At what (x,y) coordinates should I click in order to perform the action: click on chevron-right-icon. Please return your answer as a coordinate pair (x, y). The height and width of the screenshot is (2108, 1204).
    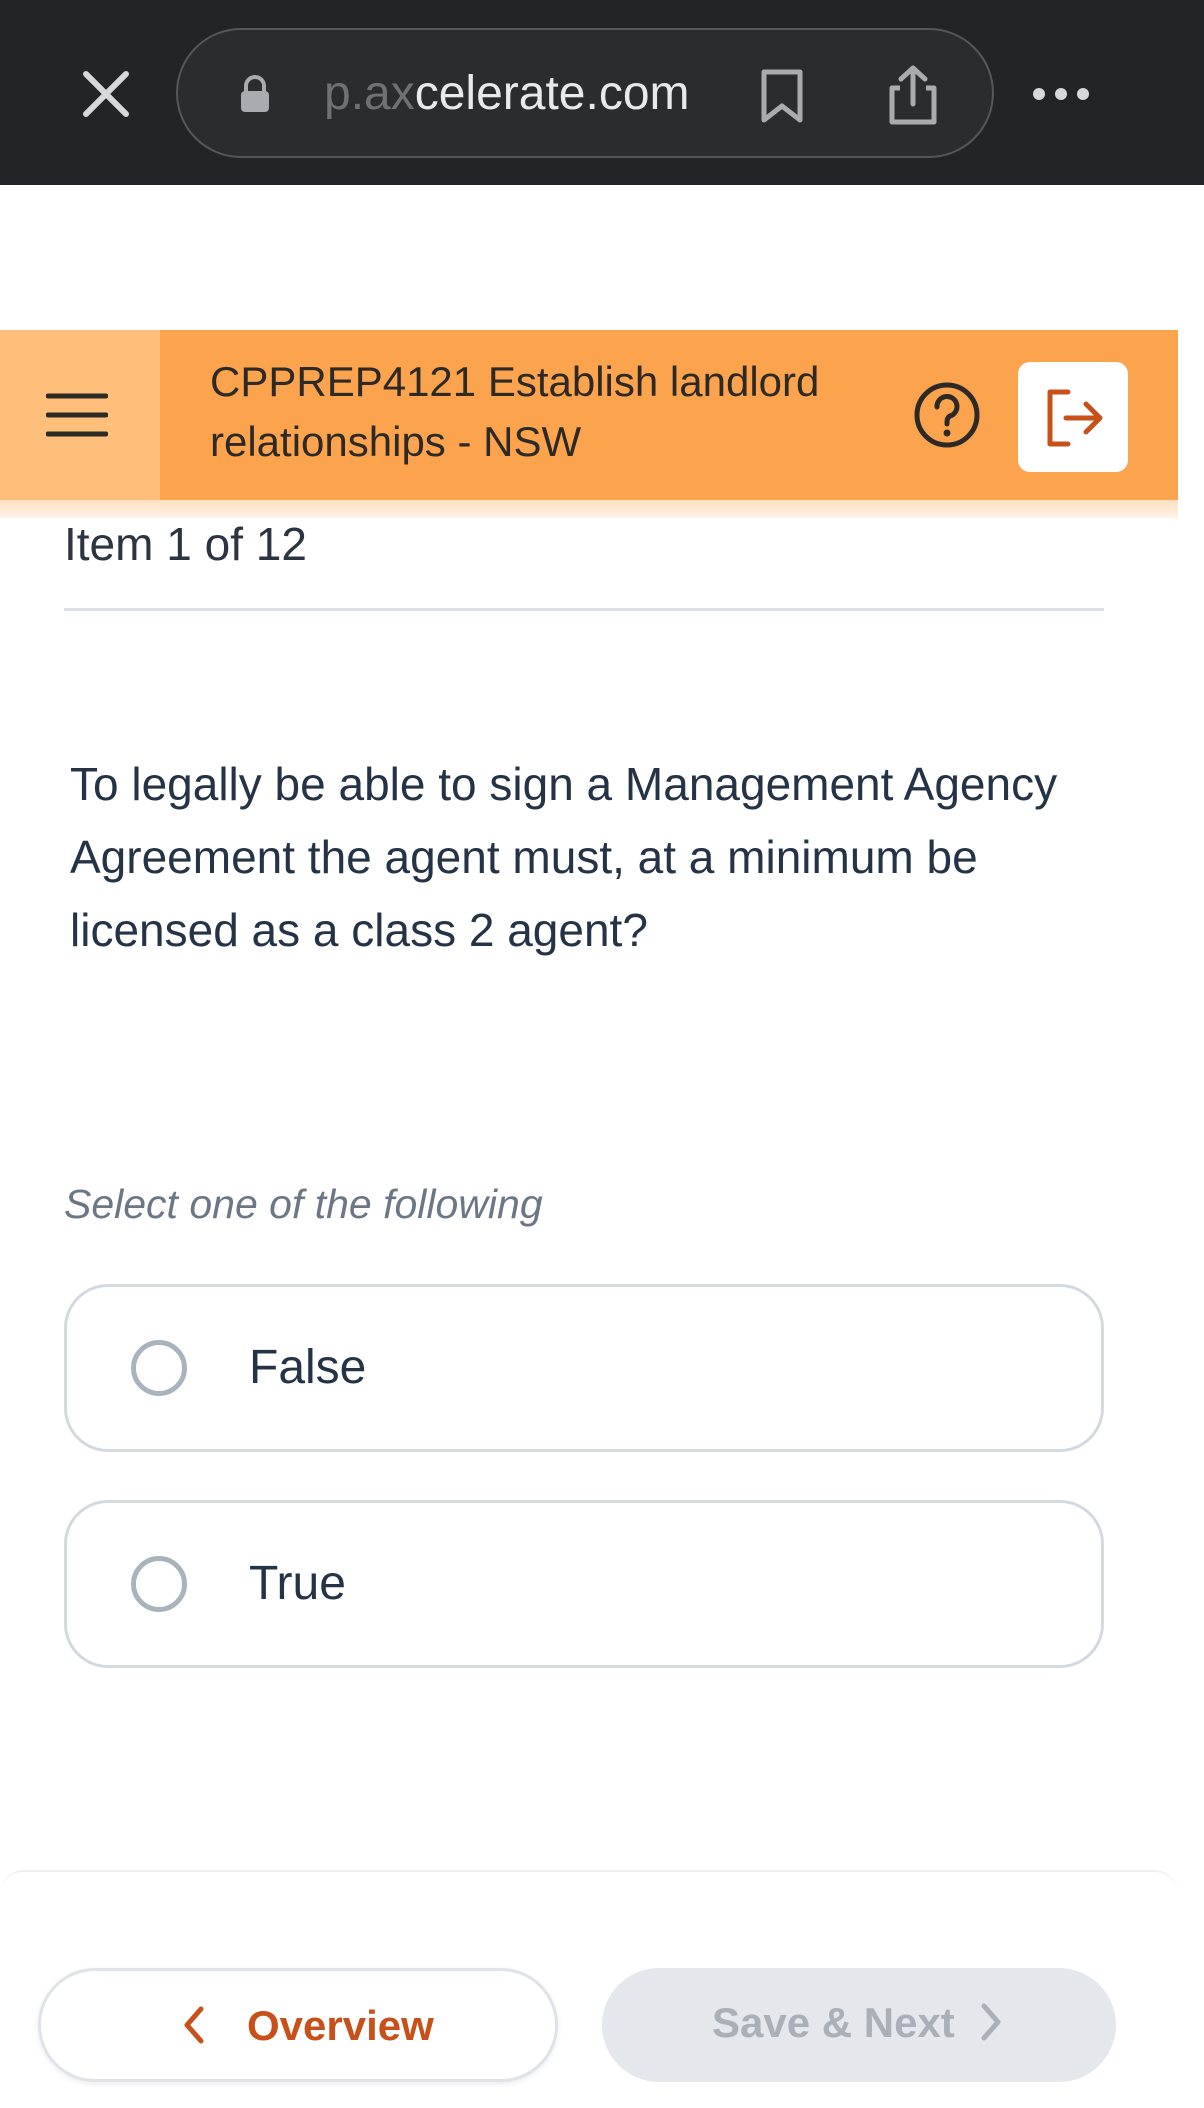
    Looking at the image, I should click on (991, 2022).